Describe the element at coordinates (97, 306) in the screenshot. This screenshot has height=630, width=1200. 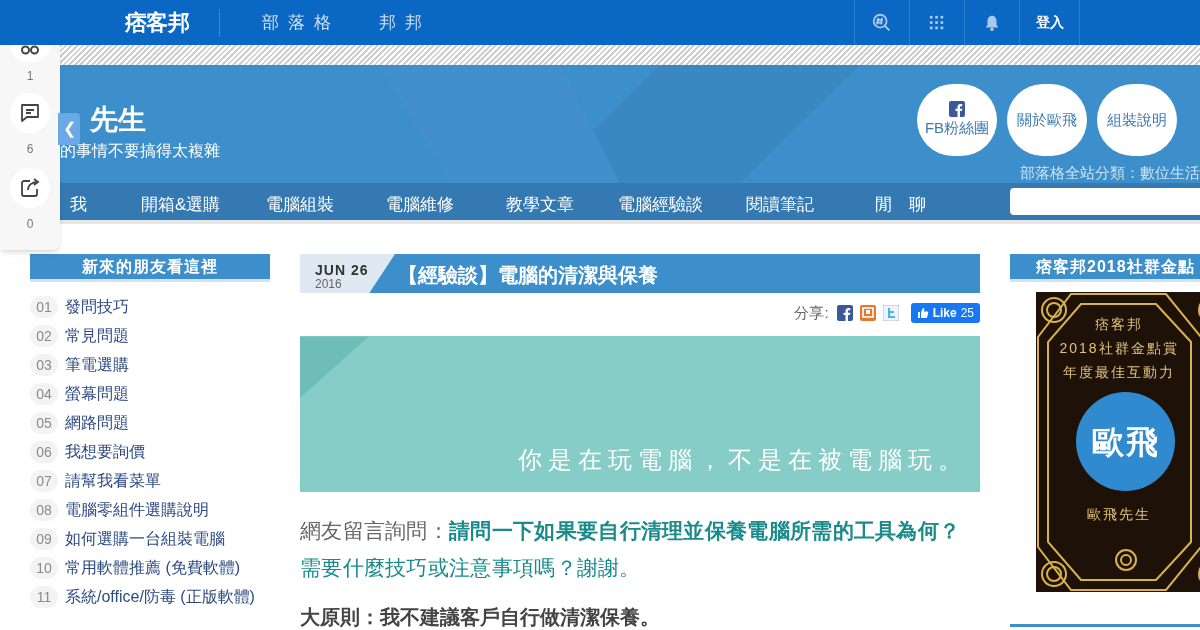
I see `sidebar-link: 發問技巧` at that location.